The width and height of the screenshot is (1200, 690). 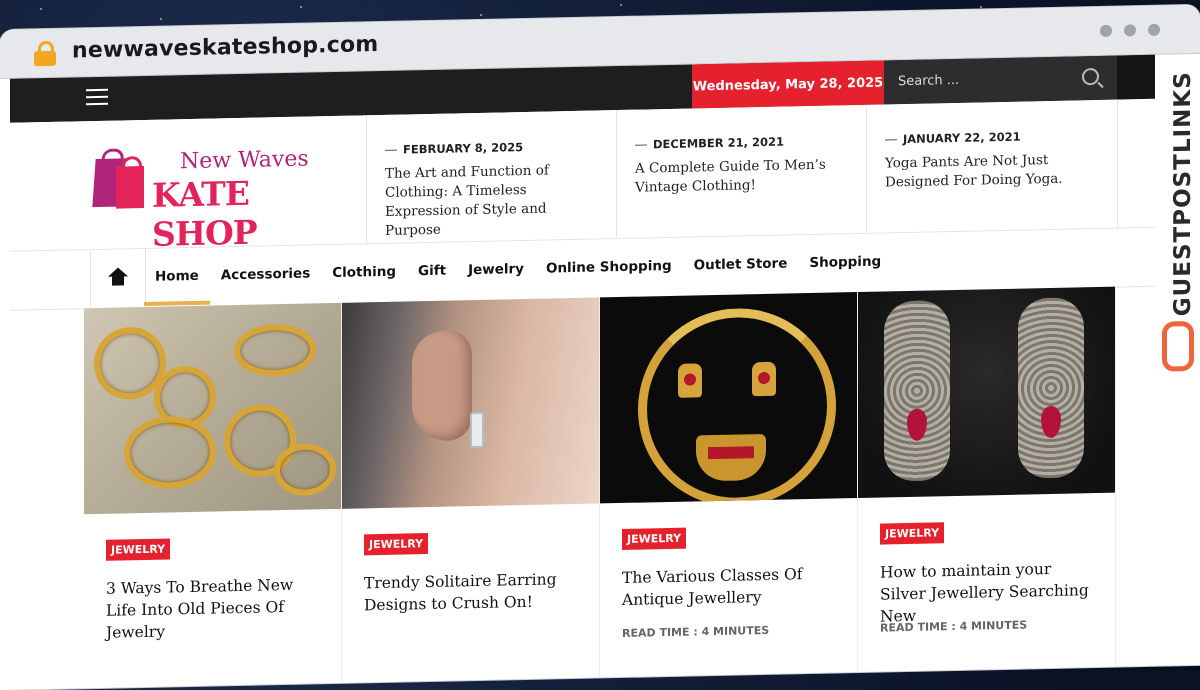 I want to click on nav-item-clothing: Clothing, so click(x=364, y=272).